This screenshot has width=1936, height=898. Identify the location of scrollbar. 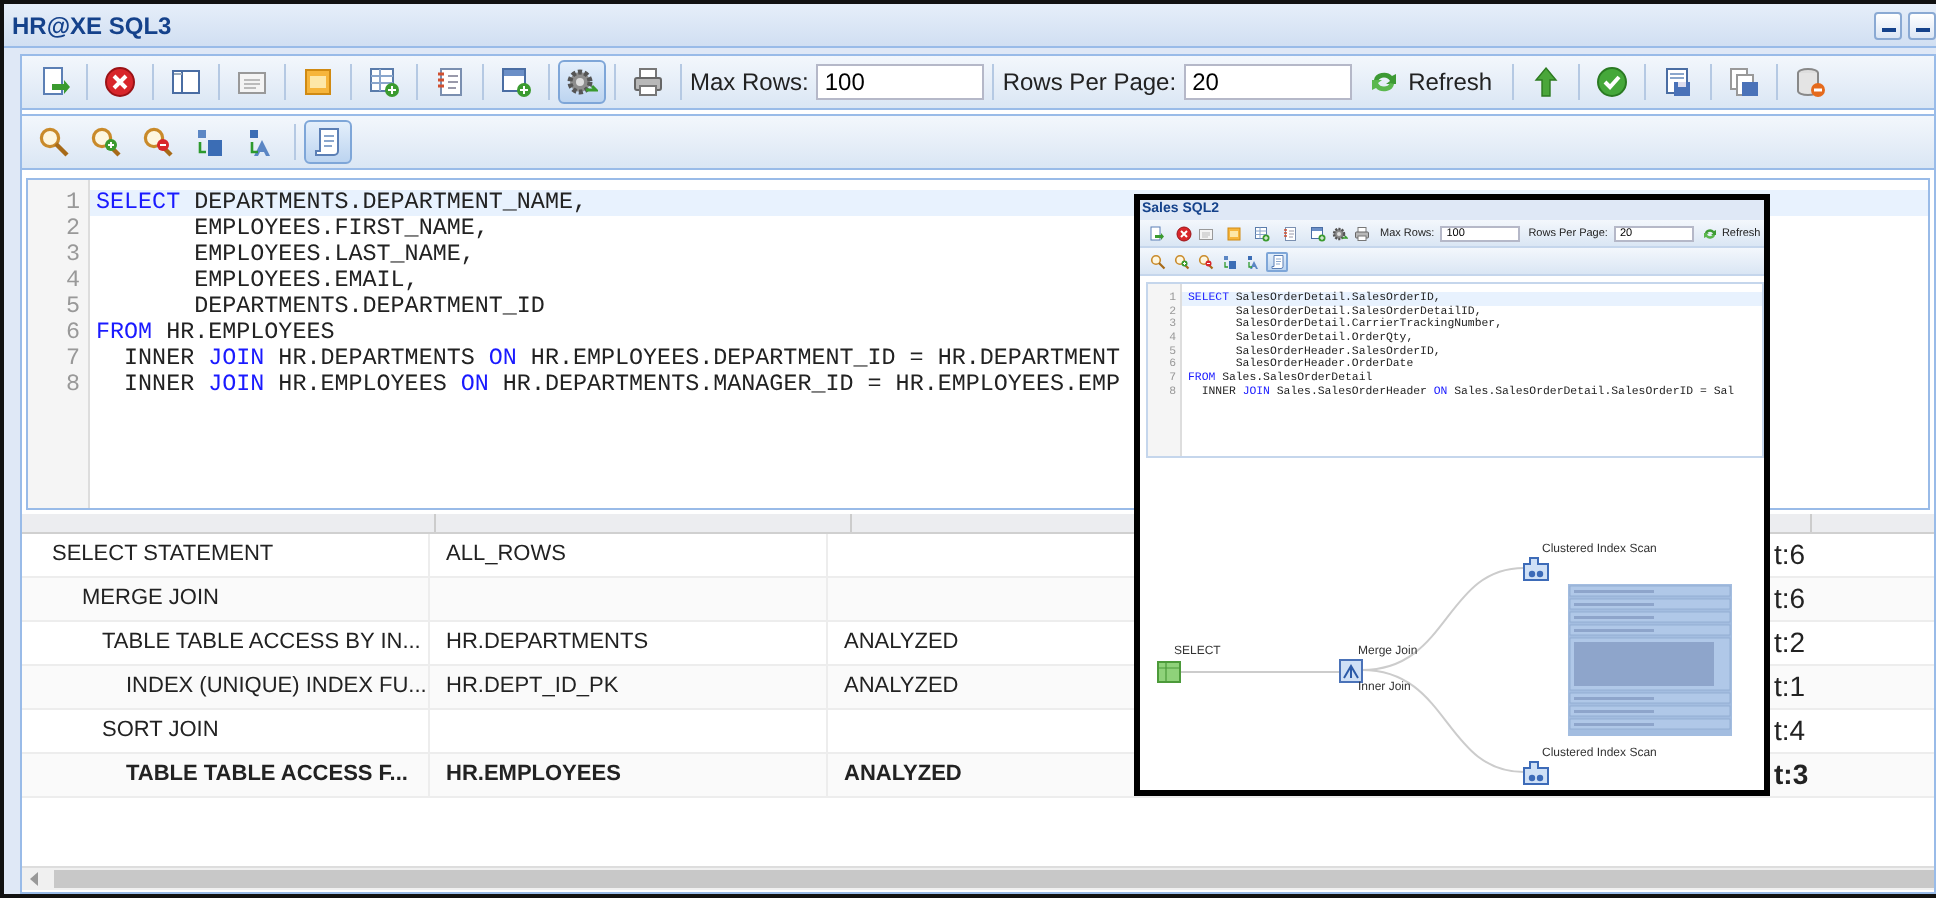
(978, 878).